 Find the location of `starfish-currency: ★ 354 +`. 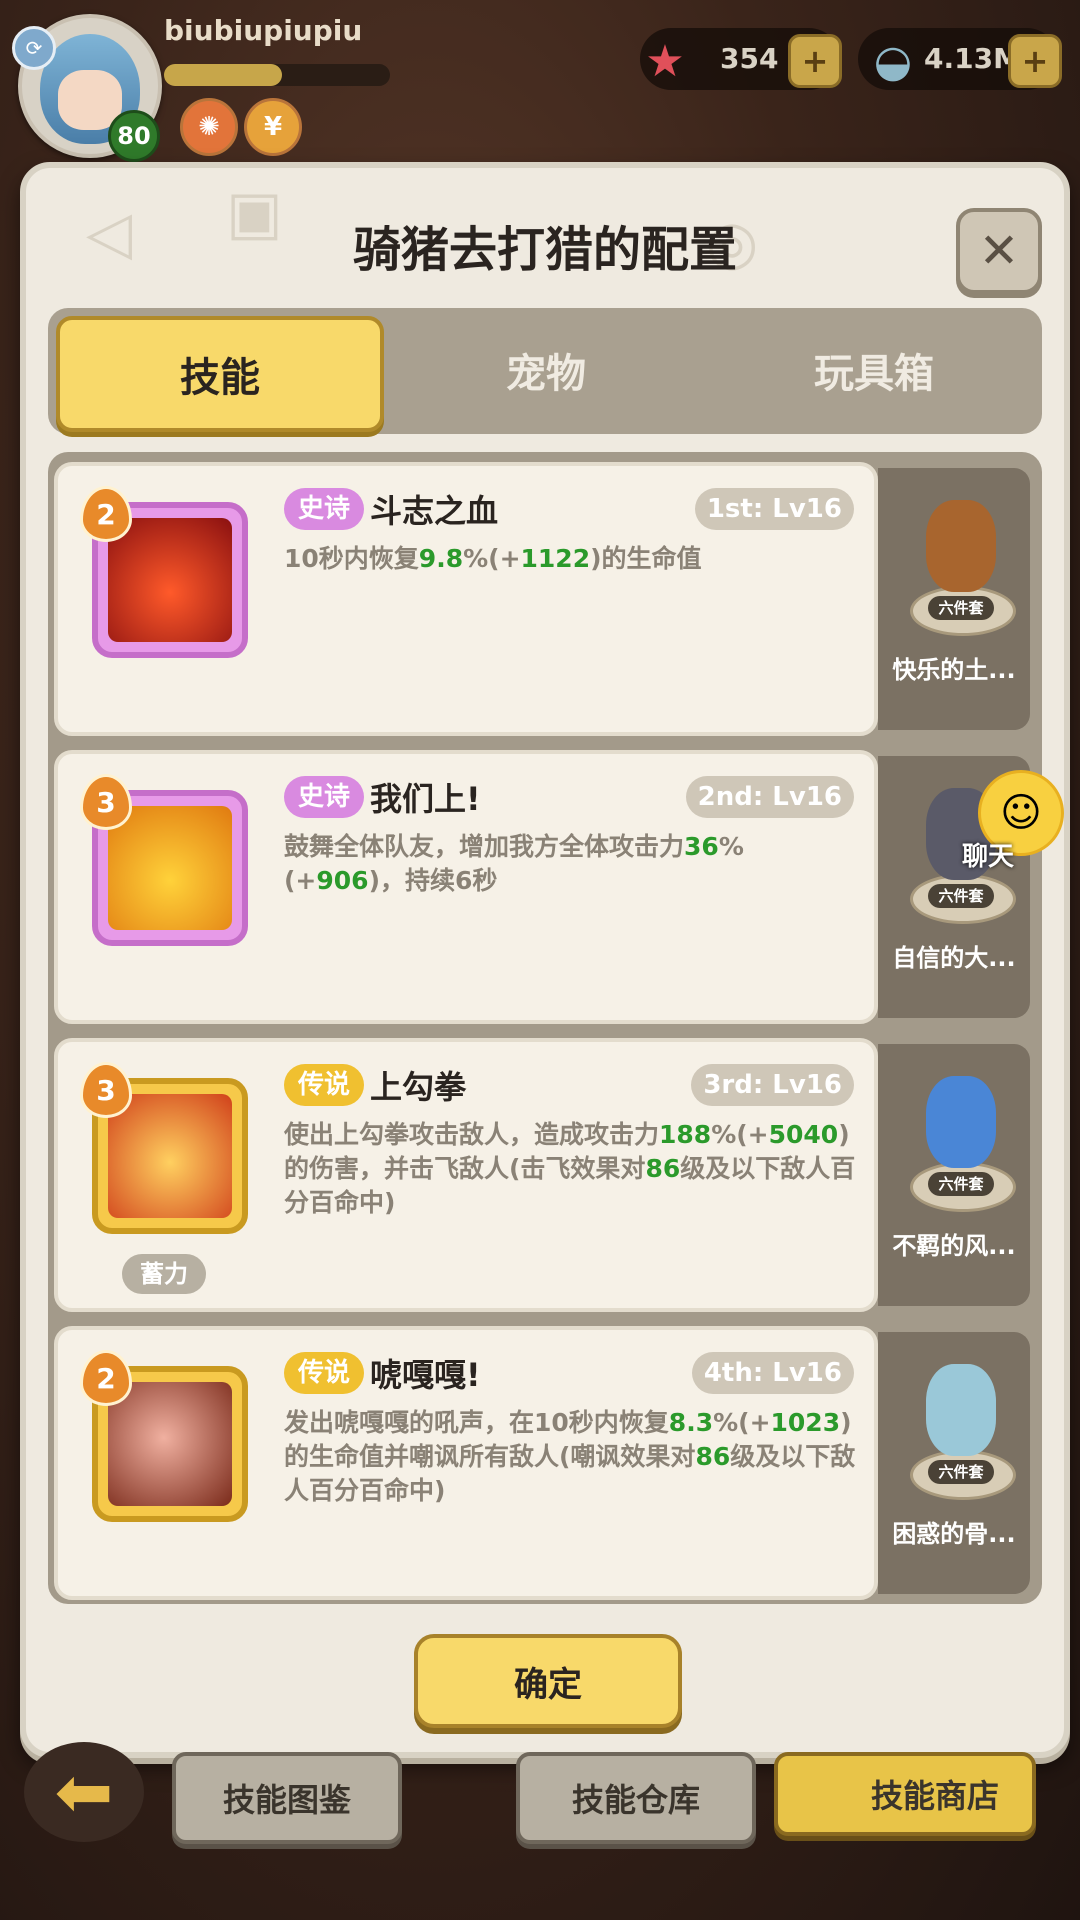

starfish-currency: ★ 354 + is located at coordinates (741, 59).